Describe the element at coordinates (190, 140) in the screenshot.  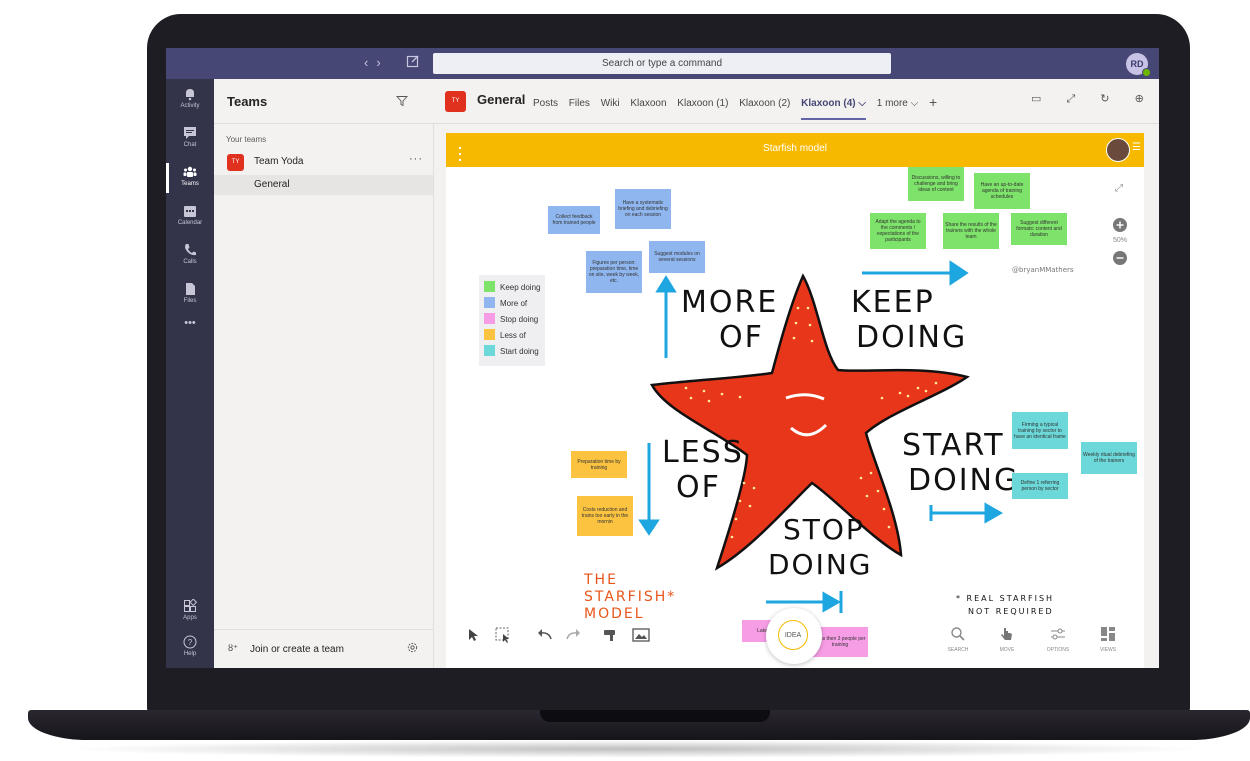
I see `rail-item-chat: Chat` at that location.